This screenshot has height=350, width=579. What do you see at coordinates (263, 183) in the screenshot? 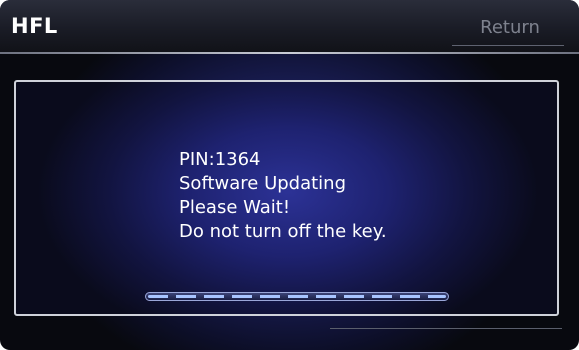
I see `status-text: Software Updating` at bounding box center [263, 183].